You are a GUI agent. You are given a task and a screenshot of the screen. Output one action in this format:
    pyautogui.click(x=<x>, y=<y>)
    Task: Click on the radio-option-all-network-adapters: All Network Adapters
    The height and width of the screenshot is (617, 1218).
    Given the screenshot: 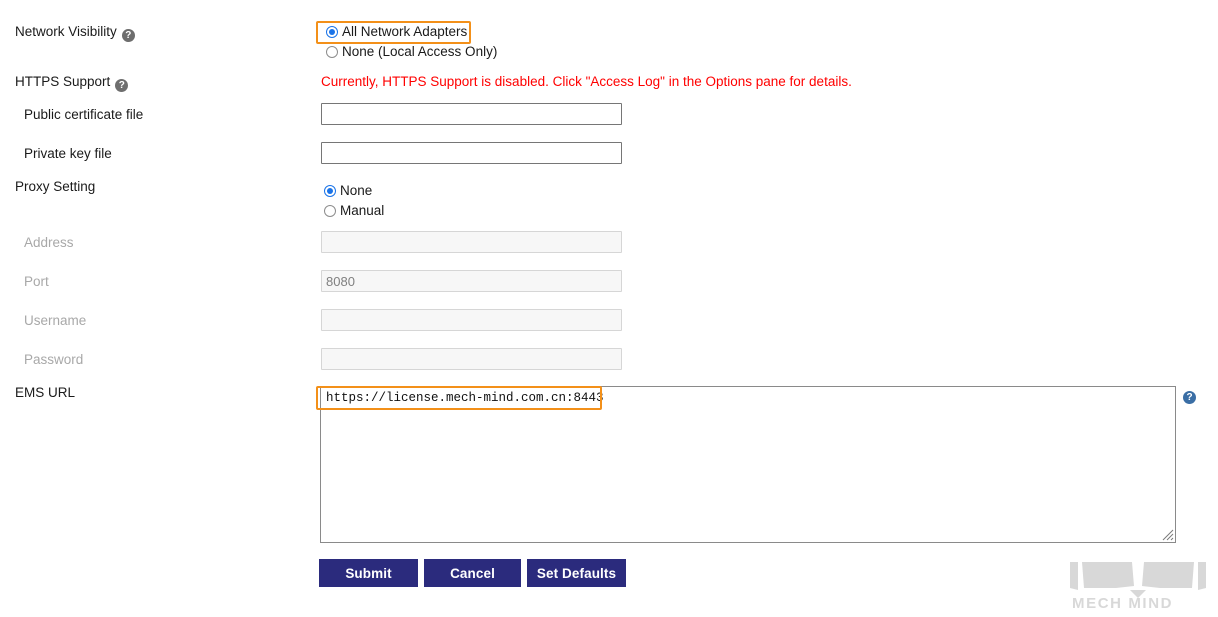 What is the action you would take?
    pyautogui.click(x=411, y=32)
    